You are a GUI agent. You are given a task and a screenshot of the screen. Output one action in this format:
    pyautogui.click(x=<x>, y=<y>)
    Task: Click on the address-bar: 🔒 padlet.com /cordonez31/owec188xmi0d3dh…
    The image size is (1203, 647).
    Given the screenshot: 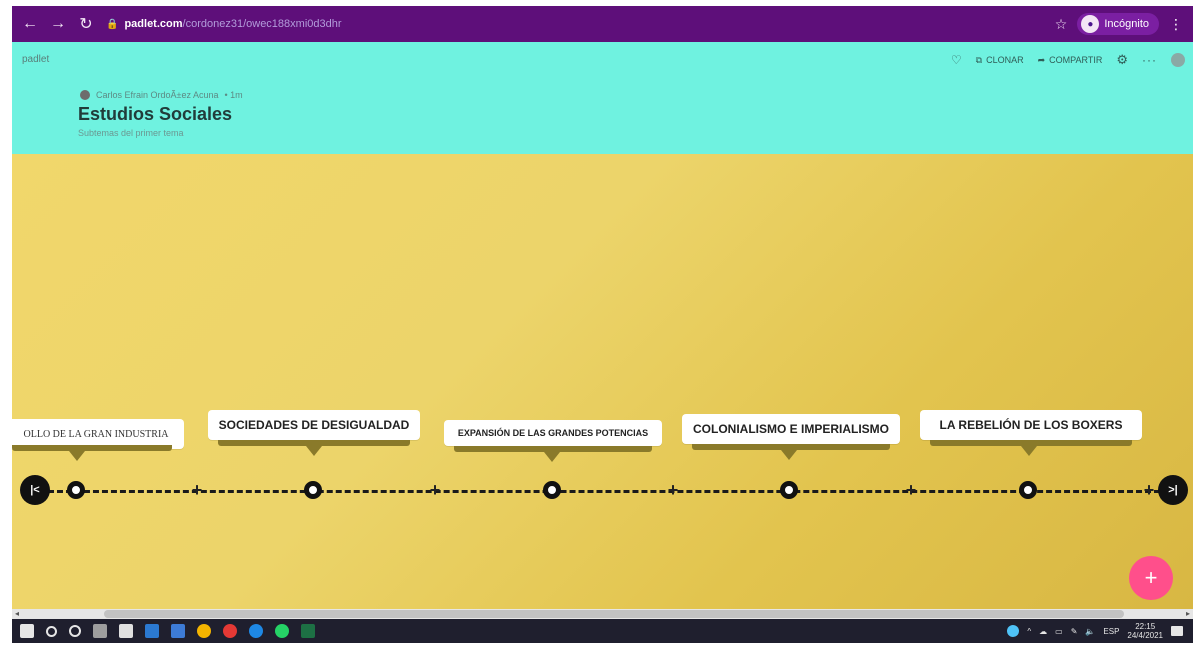 What is the action you would take?
    pyautogui.click(x=516, y=24)
    